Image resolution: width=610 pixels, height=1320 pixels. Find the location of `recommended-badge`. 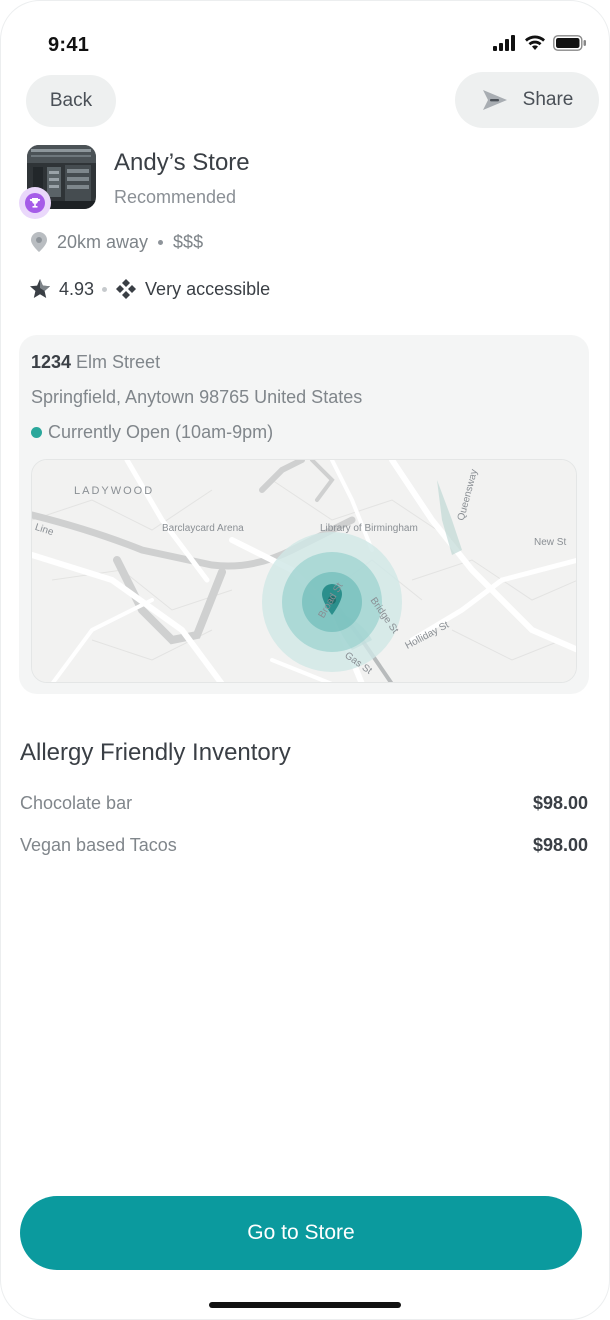

recommended-badge is located at coordinates (35, 203).